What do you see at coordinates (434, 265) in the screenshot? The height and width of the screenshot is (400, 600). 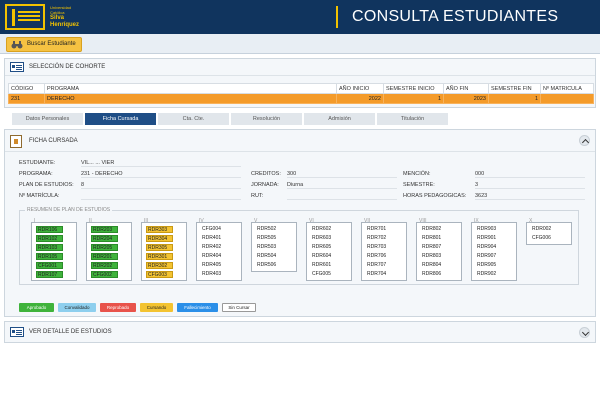 I see `course-item: RDR804` at bounding box center [434, 265].